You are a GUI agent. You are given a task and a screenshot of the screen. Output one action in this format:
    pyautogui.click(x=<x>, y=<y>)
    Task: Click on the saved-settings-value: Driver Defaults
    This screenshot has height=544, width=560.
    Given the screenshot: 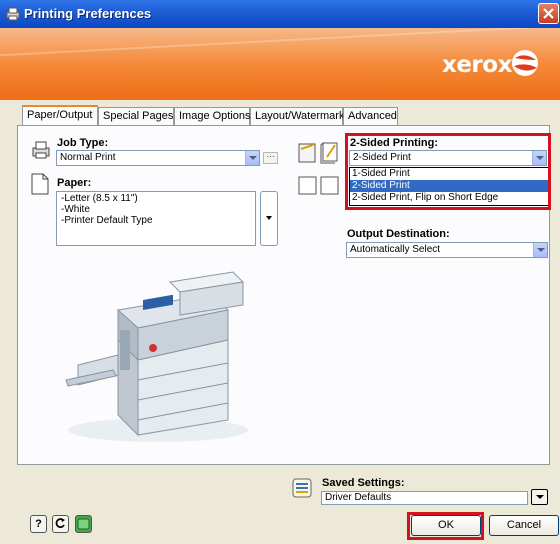 What is the action you would take?
    pyautogui.click(x=358, y=497)
    